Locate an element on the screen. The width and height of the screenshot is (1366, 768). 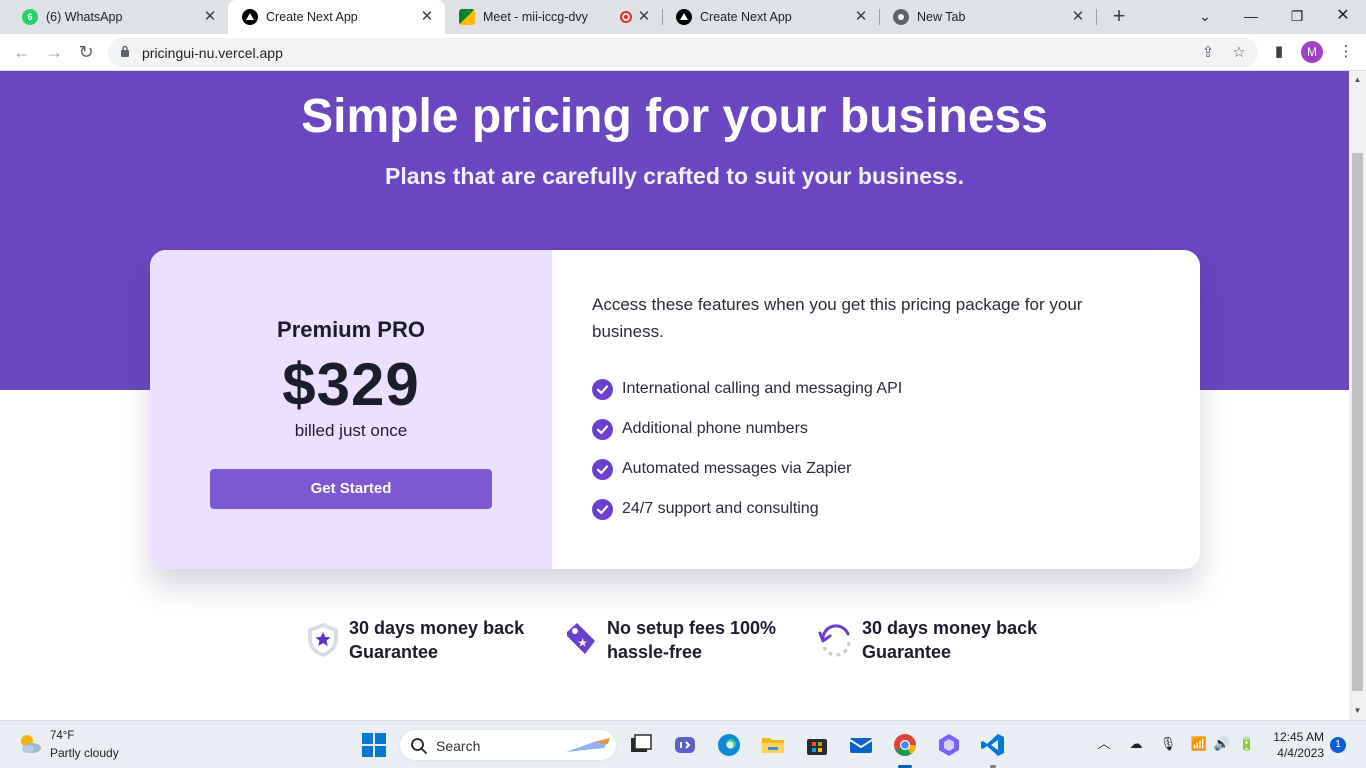
google-meet-icon is located at coordinates (467, 17).